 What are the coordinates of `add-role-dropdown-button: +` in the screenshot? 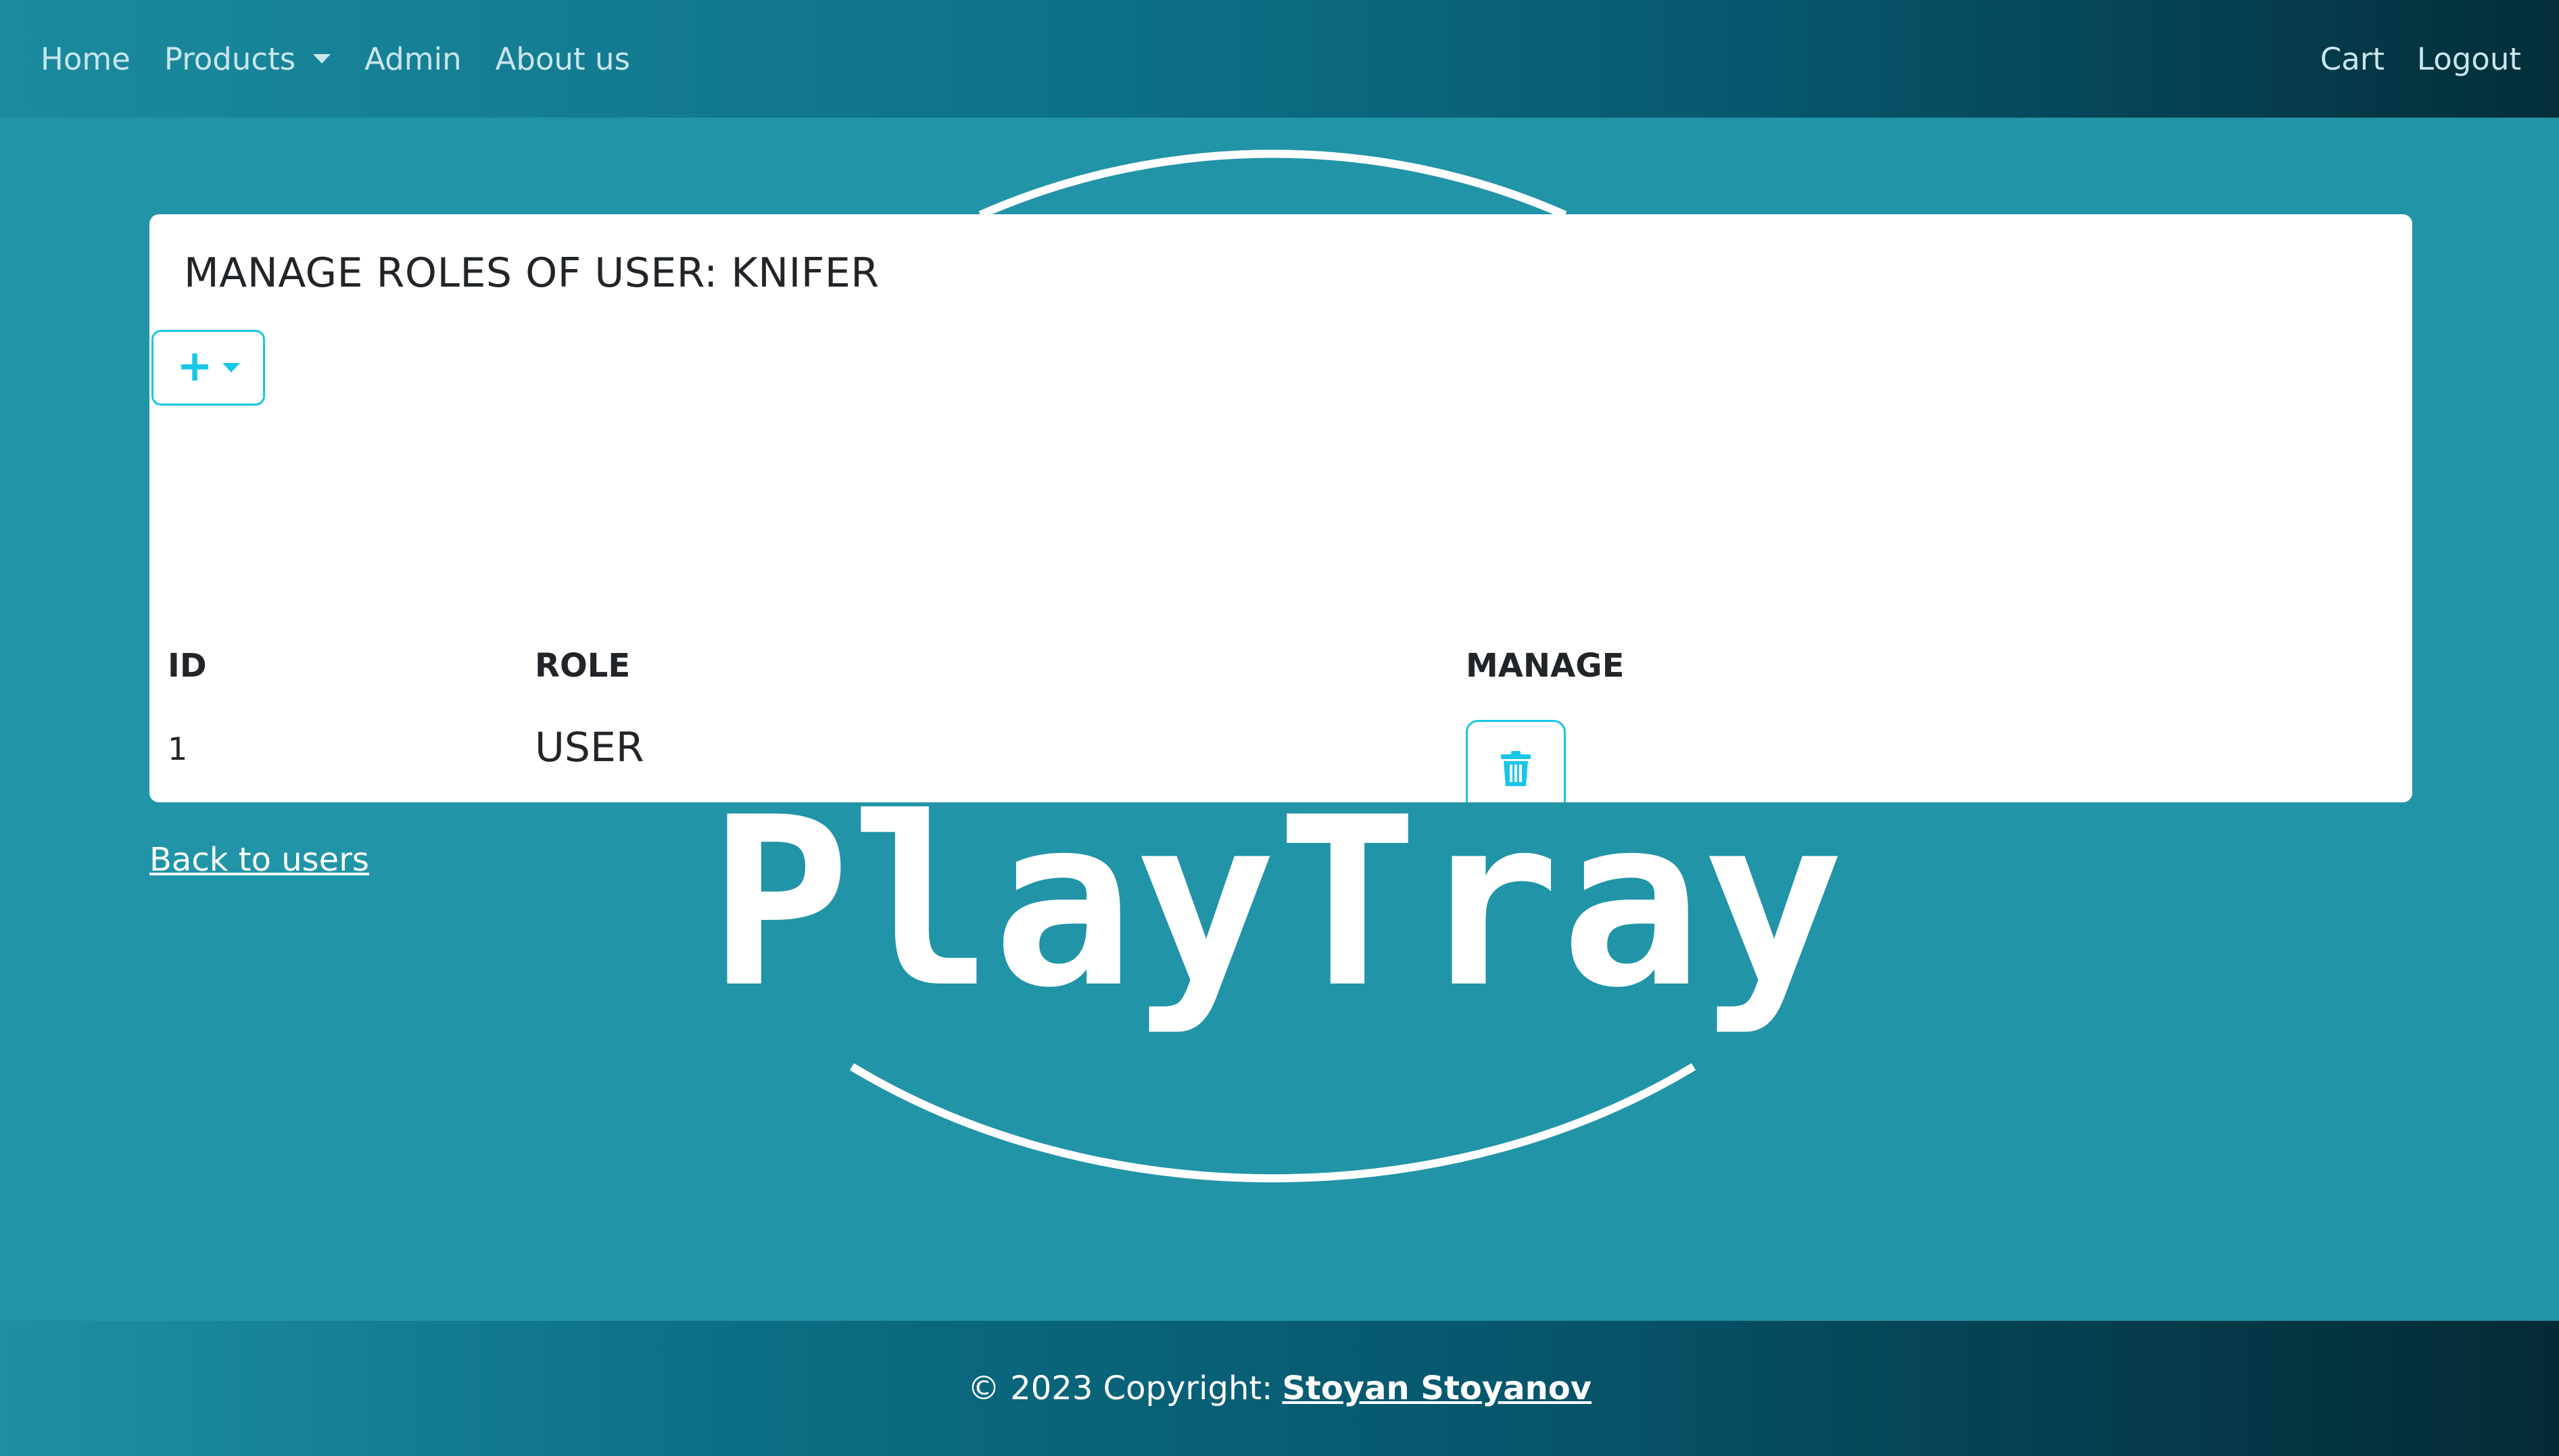 It's located at (208, 368).